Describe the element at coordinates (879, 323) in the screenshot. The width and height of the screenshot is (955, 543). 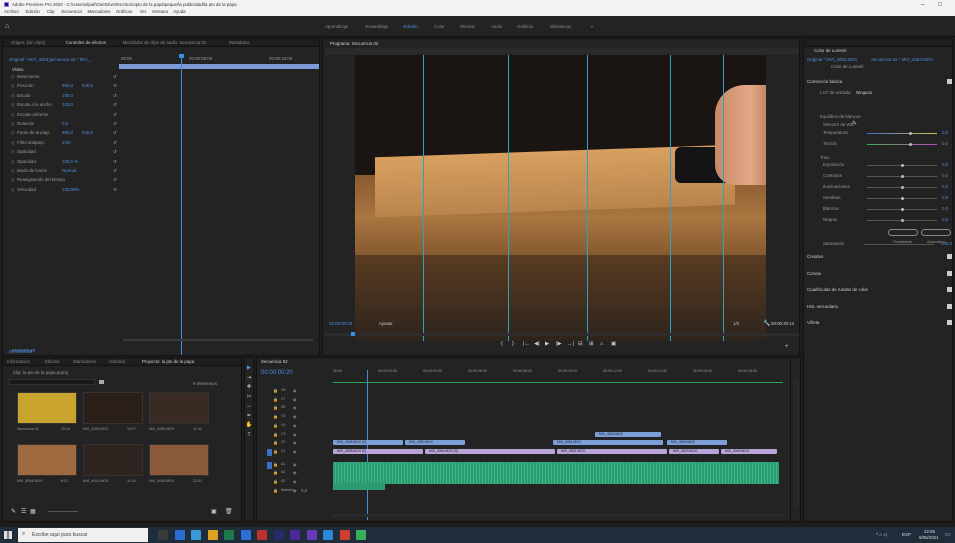
I see `lumetri-section: Viñeta` at that location.